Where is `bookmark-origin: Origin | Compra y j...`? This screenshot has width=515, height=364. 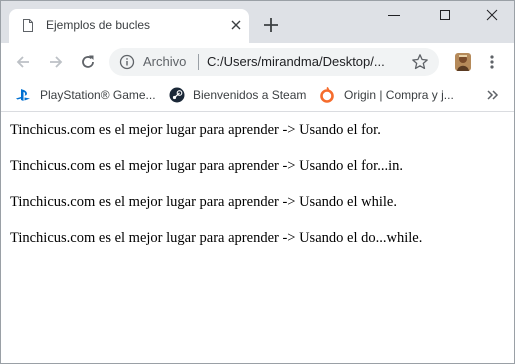
bookmark-origin: Origin | Compra y j... is located at coordinates (394, 96).